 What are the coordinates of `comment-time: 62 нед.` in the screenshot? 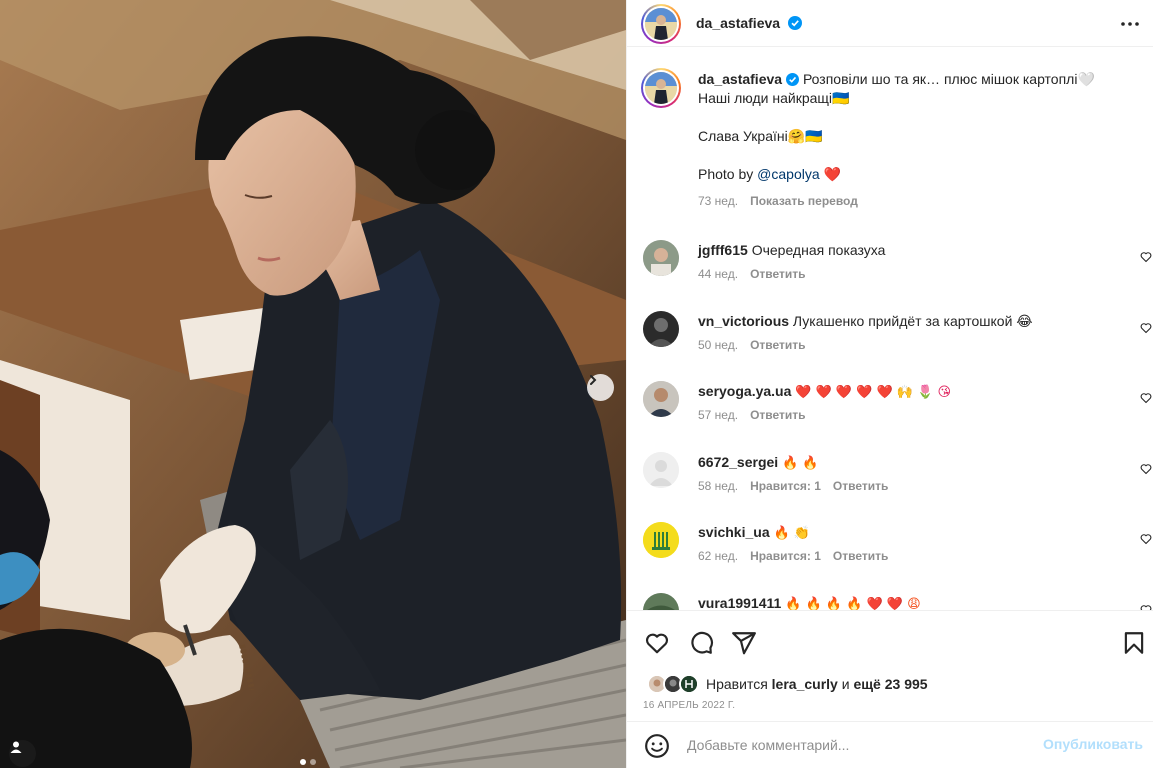 It's located at (718, 556).